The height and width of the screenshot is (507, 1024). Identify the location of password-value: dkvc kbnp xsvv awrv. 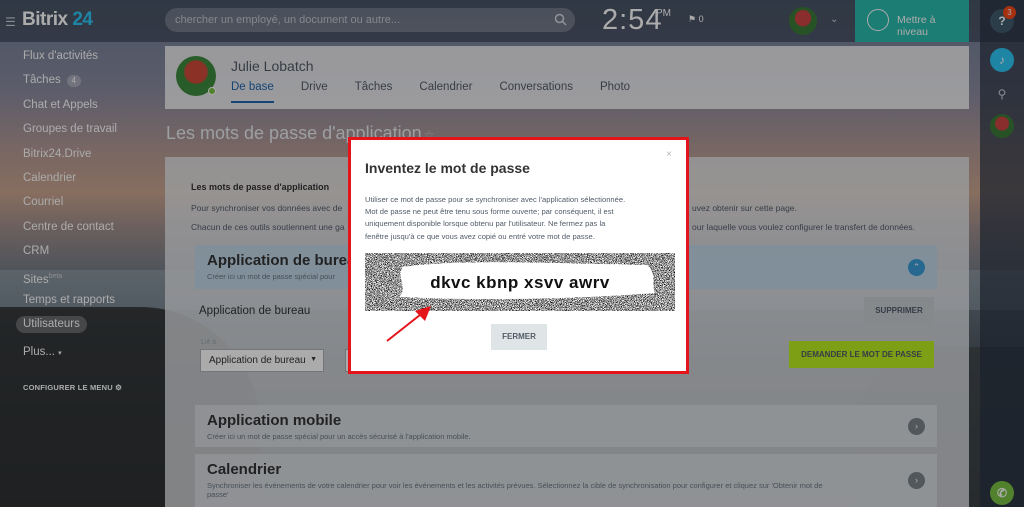
(520, 283).